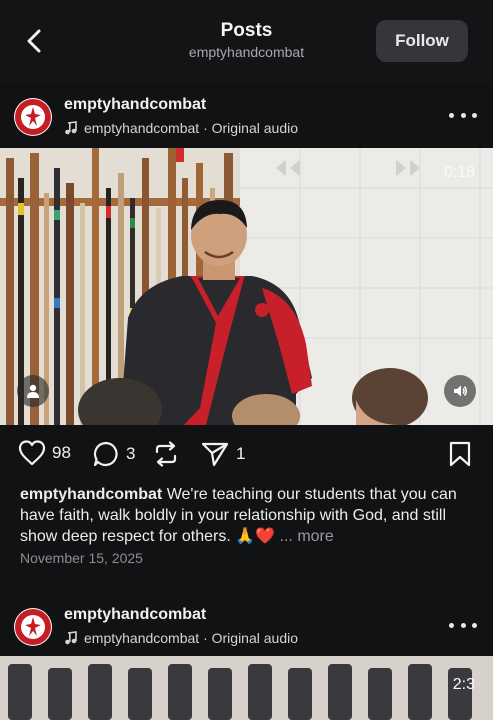 Image resolution: width=493 pixels, height=720 pixels. I want to click on caption-username: emptyhandcombat, so click(91, 494).